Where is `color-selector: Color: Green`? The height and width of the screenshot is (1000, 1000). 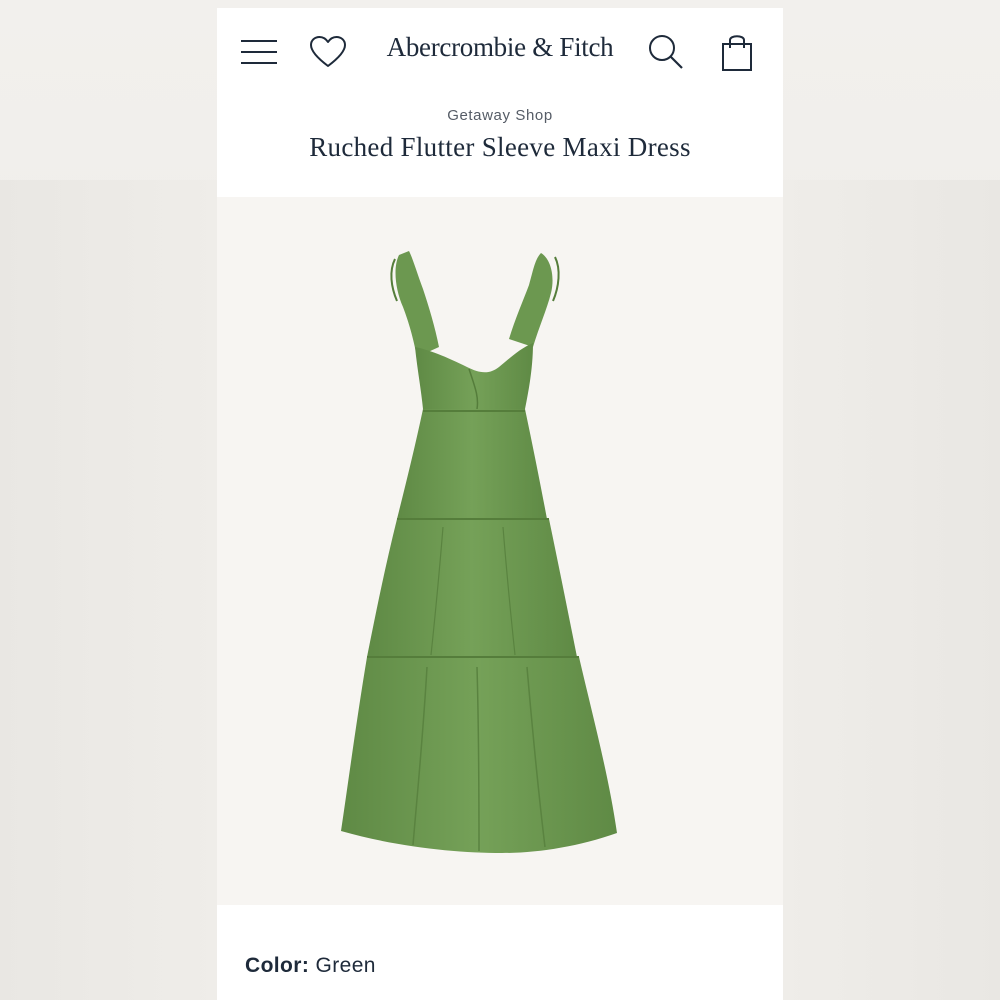
color-selector: Color: Green is located at coordinates (310, 966).